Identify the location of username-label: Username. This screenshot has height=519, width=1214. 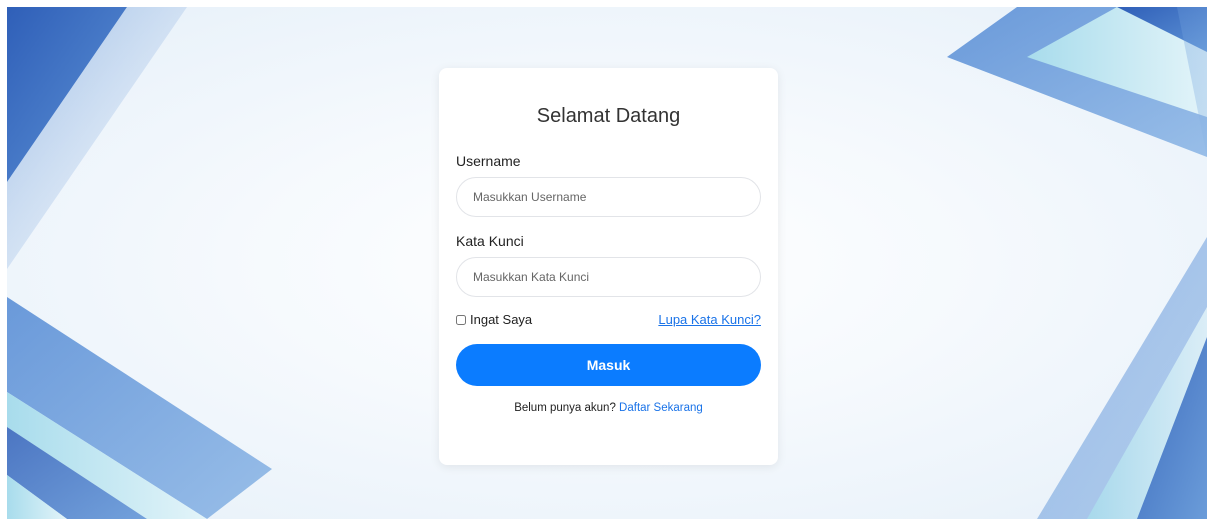
(488, 161).